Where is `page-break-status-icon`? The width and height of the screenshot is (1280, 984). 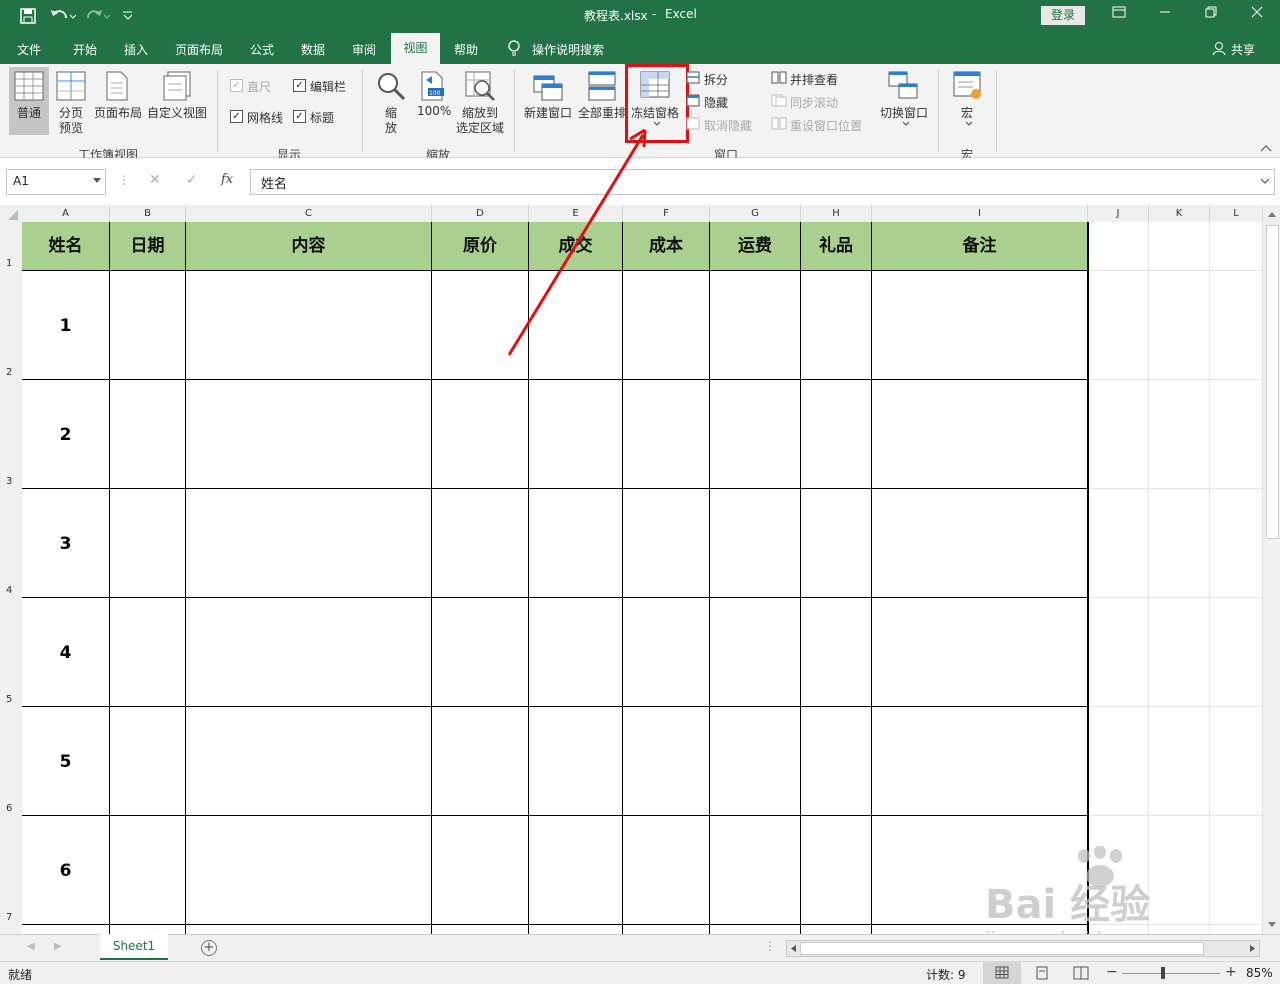
page-break-status-icon is located at coordinates (1081, 973).